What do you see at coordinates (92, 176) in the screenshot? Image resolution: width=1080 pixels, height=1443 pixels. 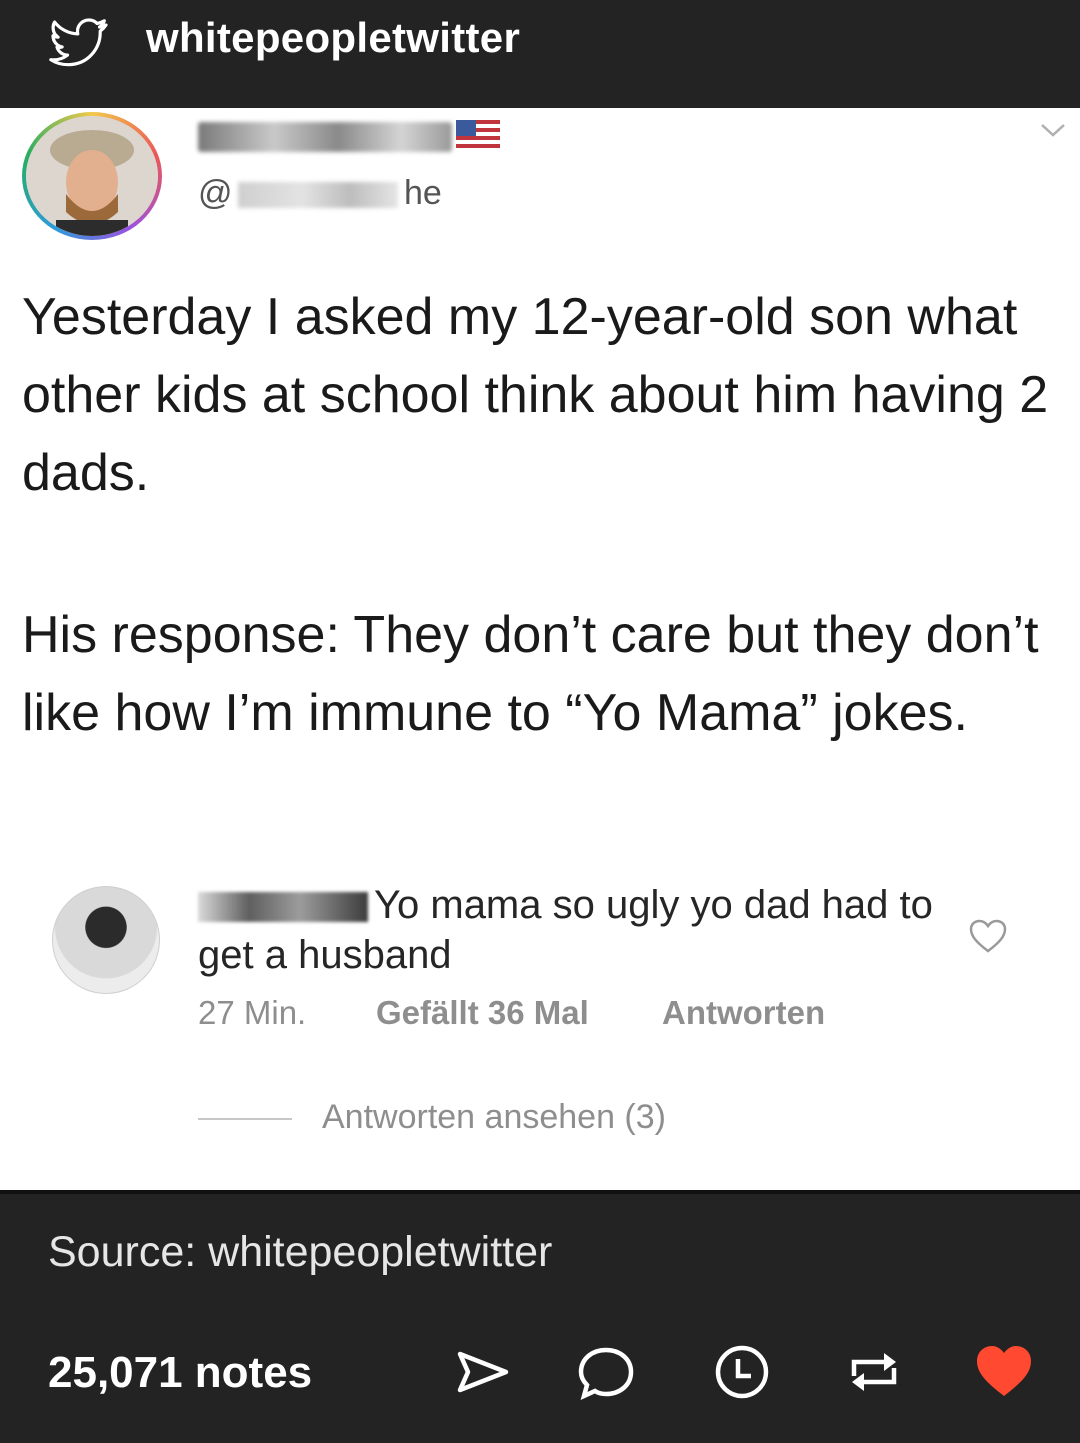 I see `author-avatar` at bounding box center [92, 176].